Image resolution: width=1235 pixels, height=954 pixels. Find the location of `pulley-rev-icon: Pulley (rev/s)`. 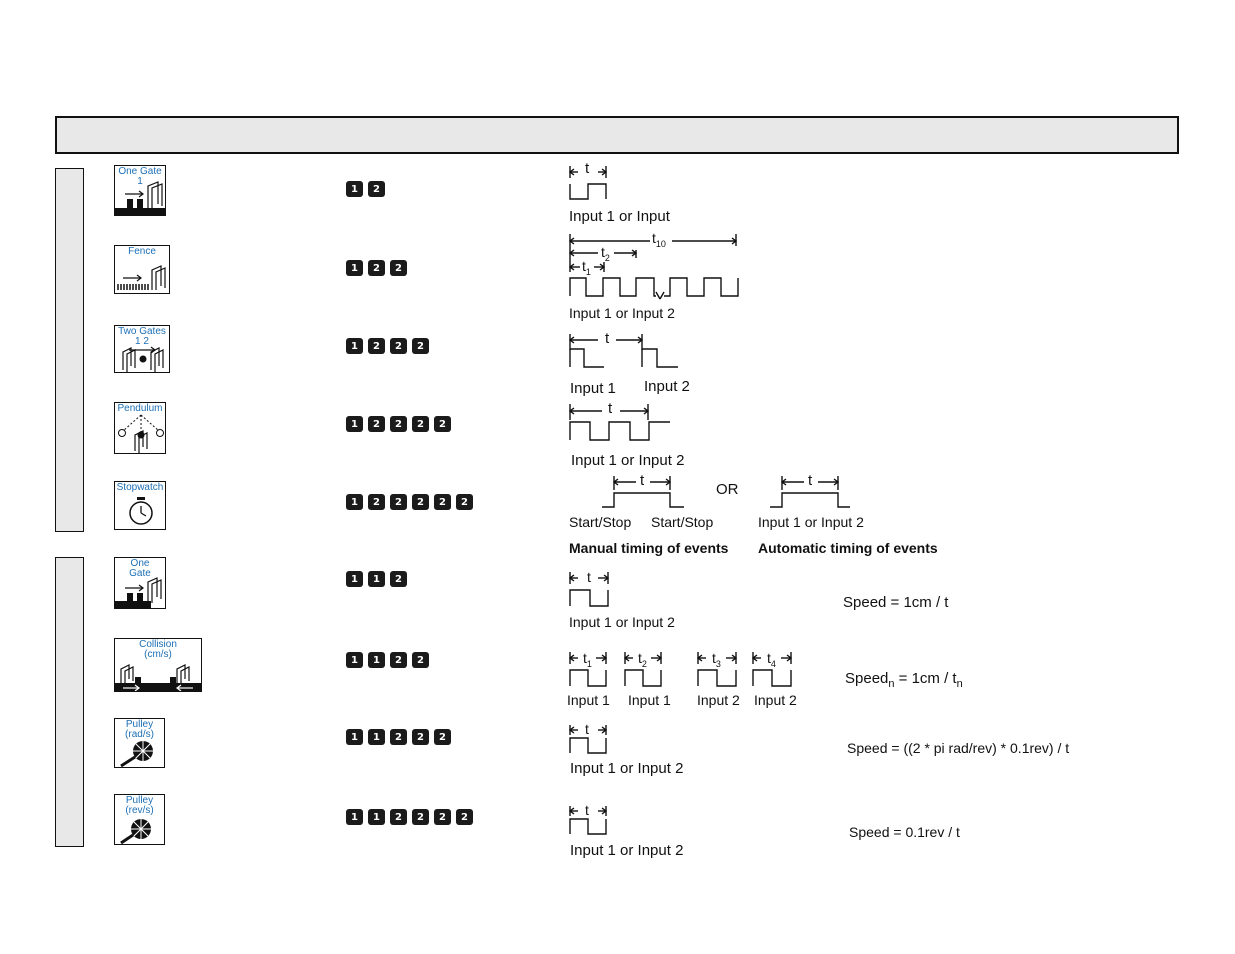

pulley-rev-icon: Pulley (rev/s) is located at coordinates (139, 819).